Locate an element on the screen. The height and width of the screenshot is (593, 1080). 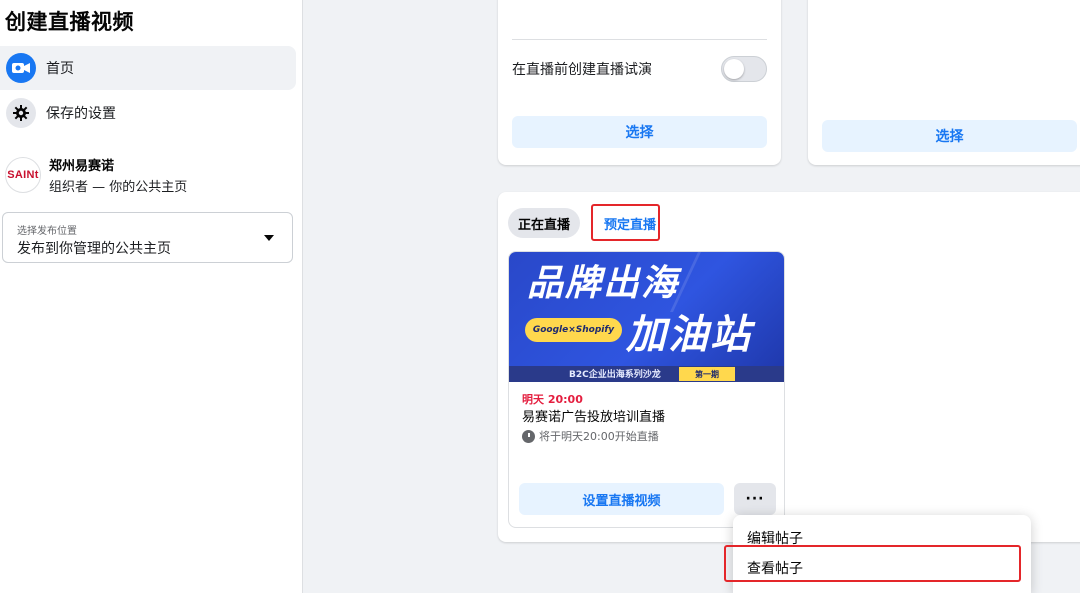
sidebar-item-home: 首页 is located at coordinates (148, 68).